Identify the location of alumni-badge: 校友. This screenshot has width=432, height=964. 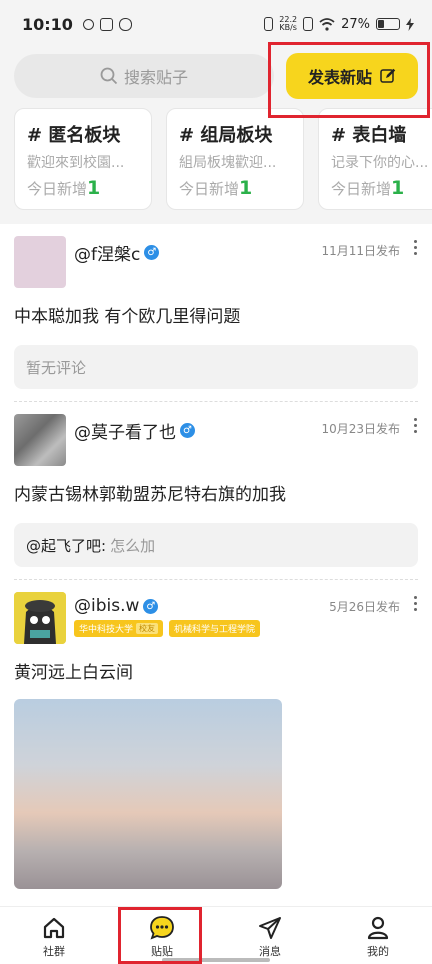
(147, 628).